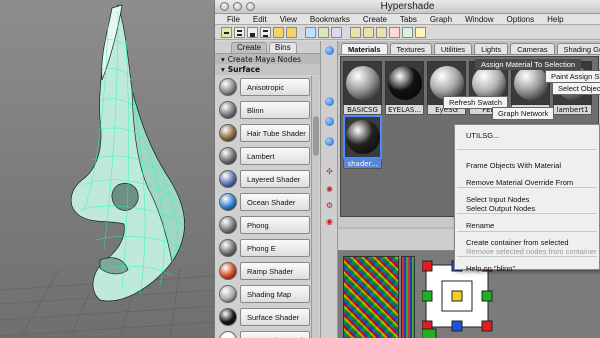 The width and height of the screenshot is (600, 338). What do you see at coordinates (480, 225) in the screenshot?
I see `context-menu-item: Rename` at bounding box center [480, 225].